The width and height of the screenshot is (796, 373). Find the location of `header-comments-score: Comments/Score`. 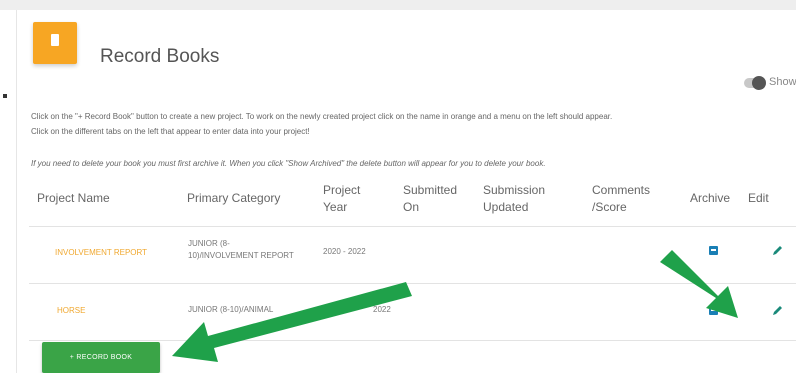

header-comments-score: Comments/Score is located at coordinates (621, 198).